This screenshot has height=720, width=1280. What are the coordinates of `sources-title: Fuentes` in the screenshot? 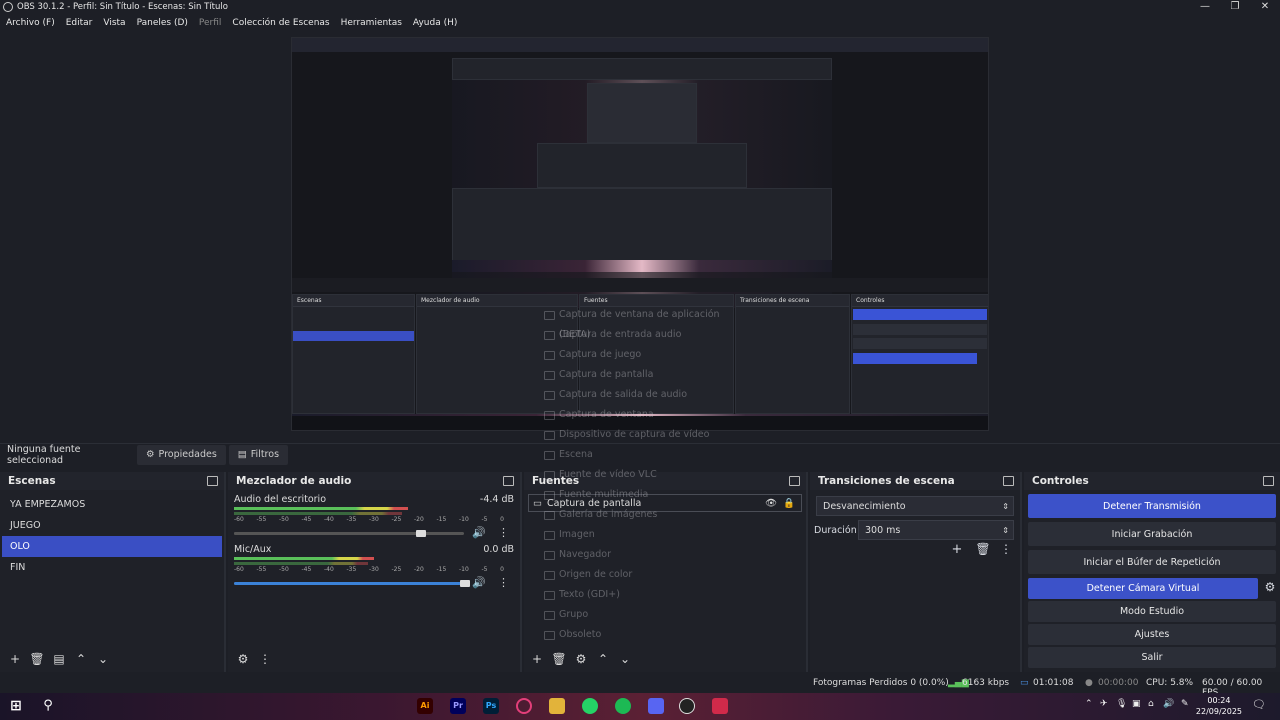 It's located at (556, 481).